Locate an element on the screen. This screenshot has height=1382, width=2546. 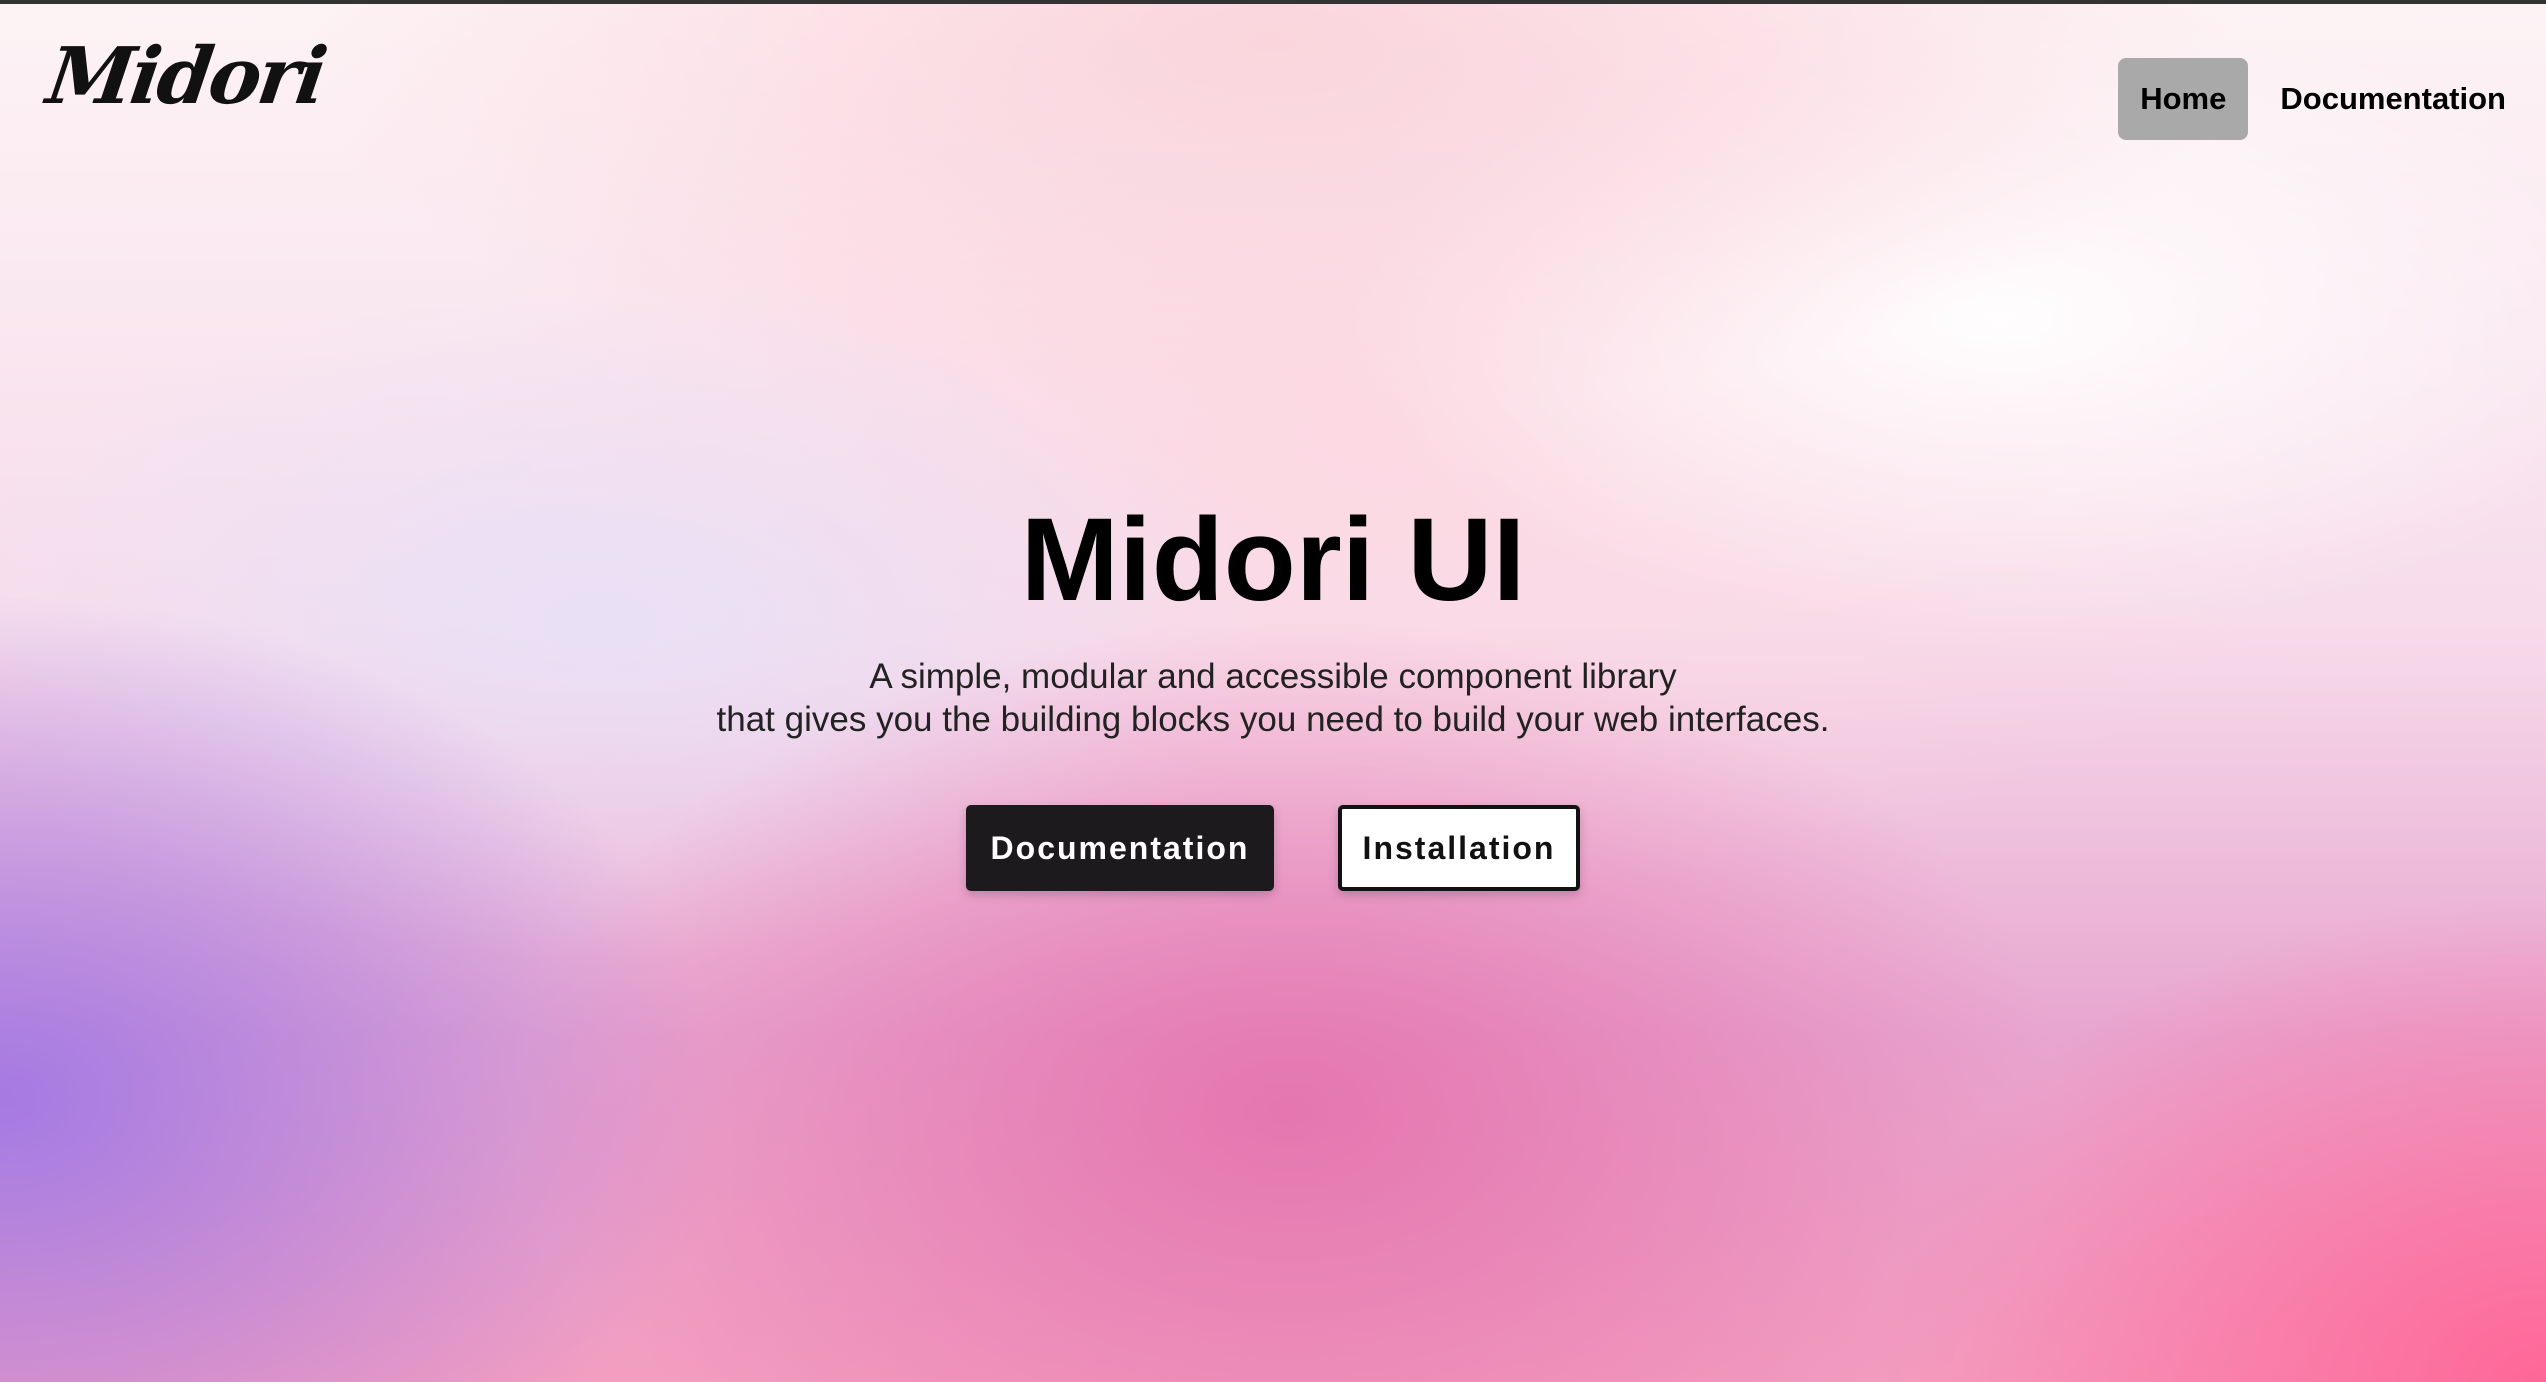
cta-buttons: Documentation Installation is located at coordinates (1273, 848).